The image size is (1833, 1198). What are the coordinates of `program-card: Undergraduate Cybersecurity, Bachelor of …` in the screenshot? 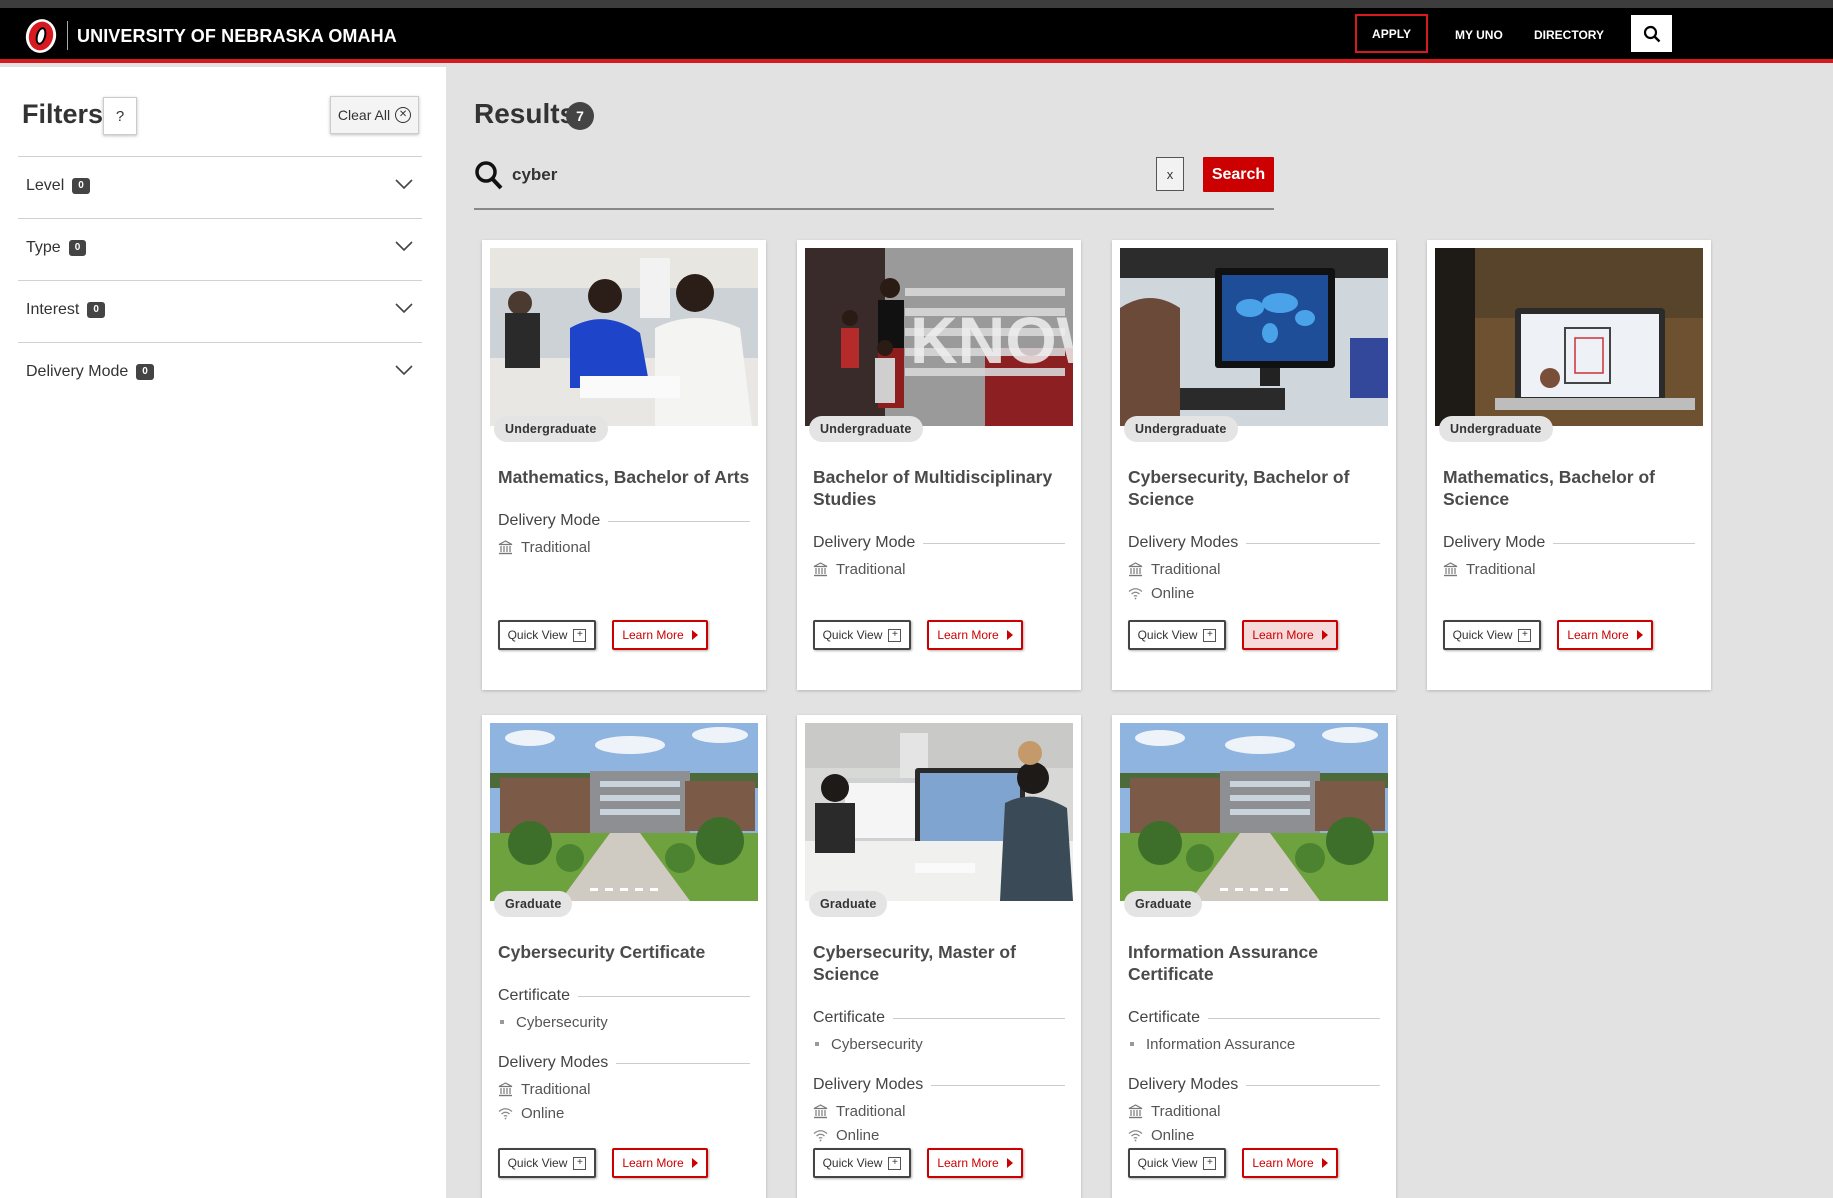 It's located at (1254, 465).